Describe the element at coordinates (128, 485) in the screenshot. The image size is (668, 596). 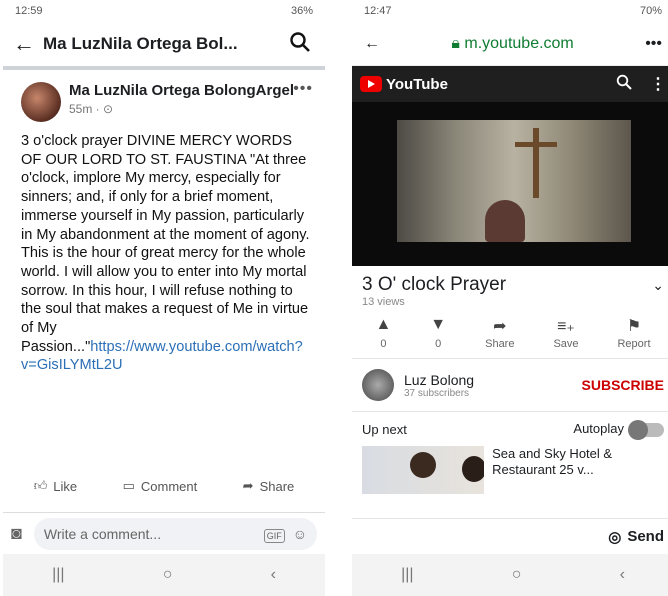
I see `comment-icon: ▭` at that location.